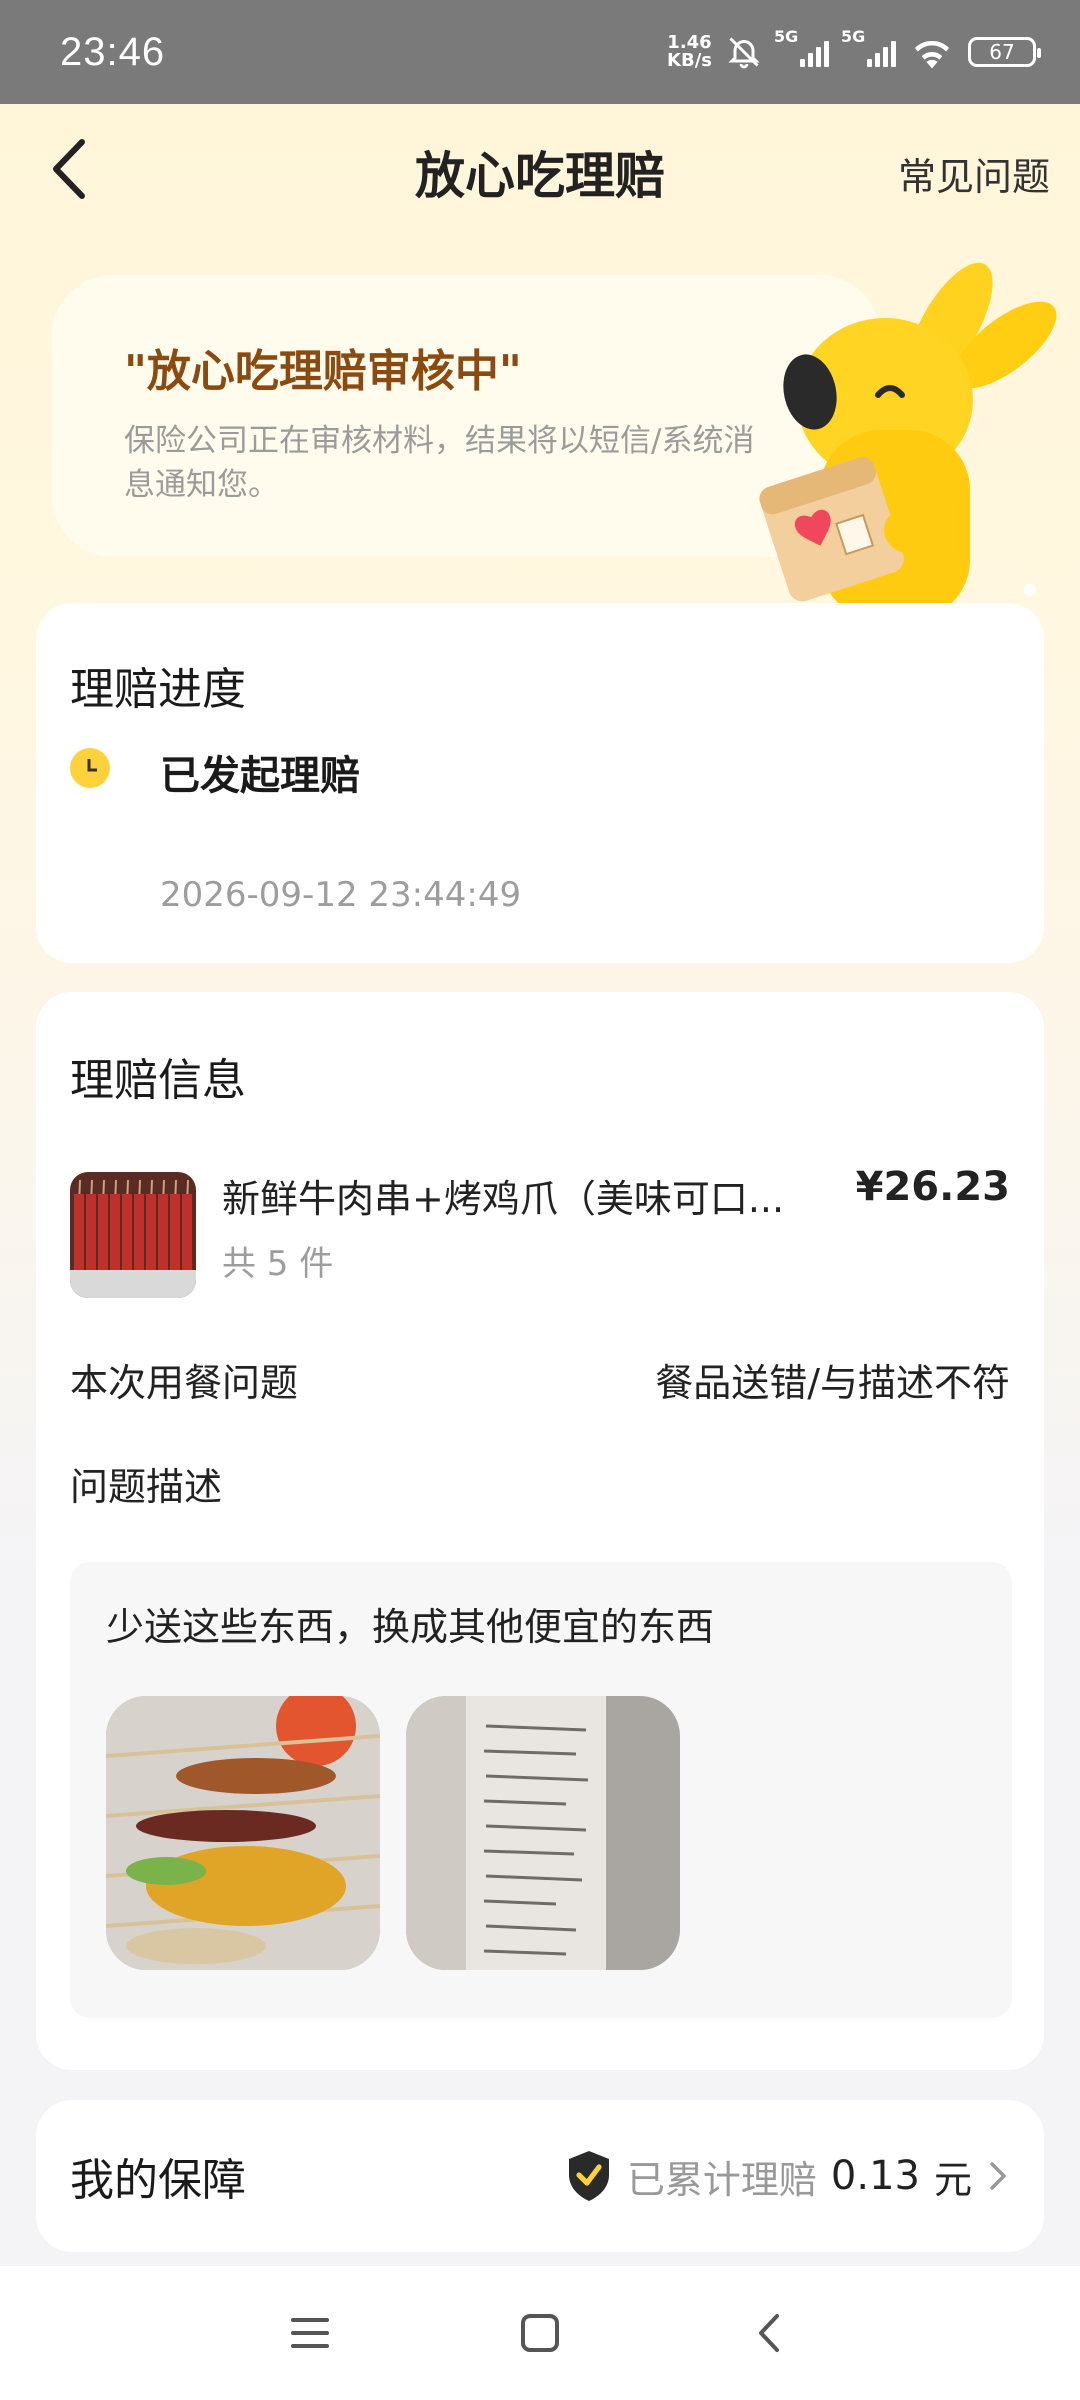  What do you see at coordinates (588, 2176) in the screenshot?
I see `shield-check-icon` at bounding box center [588, 2176].